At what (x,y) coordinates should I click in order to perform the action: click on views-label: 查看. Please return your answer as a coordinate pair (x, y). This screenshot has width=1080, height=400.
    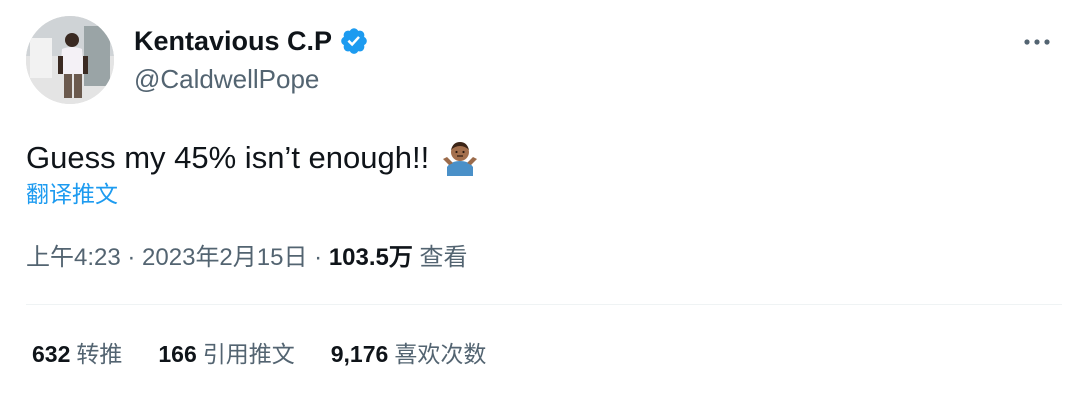
    Looking at the image, I should click on (443, 257).